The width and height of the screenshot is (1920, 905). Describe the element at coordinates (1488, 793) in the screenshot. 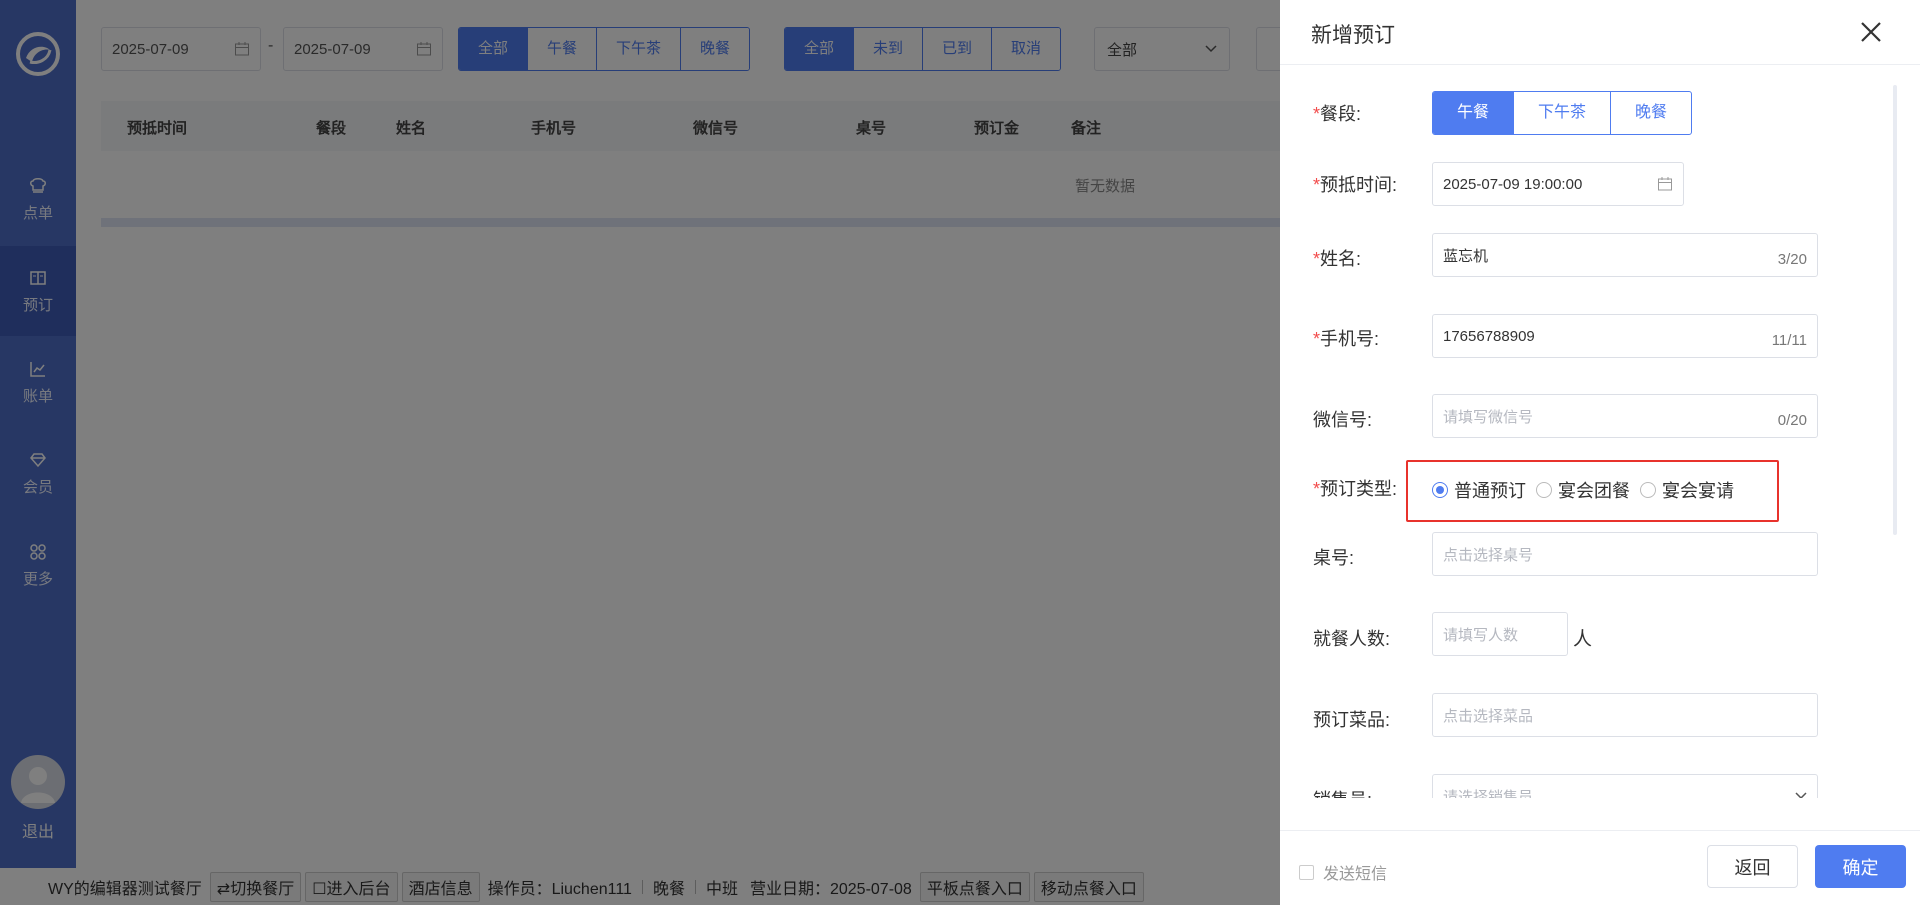

I see `sales-placeholder: 请选择销售员` at that location.